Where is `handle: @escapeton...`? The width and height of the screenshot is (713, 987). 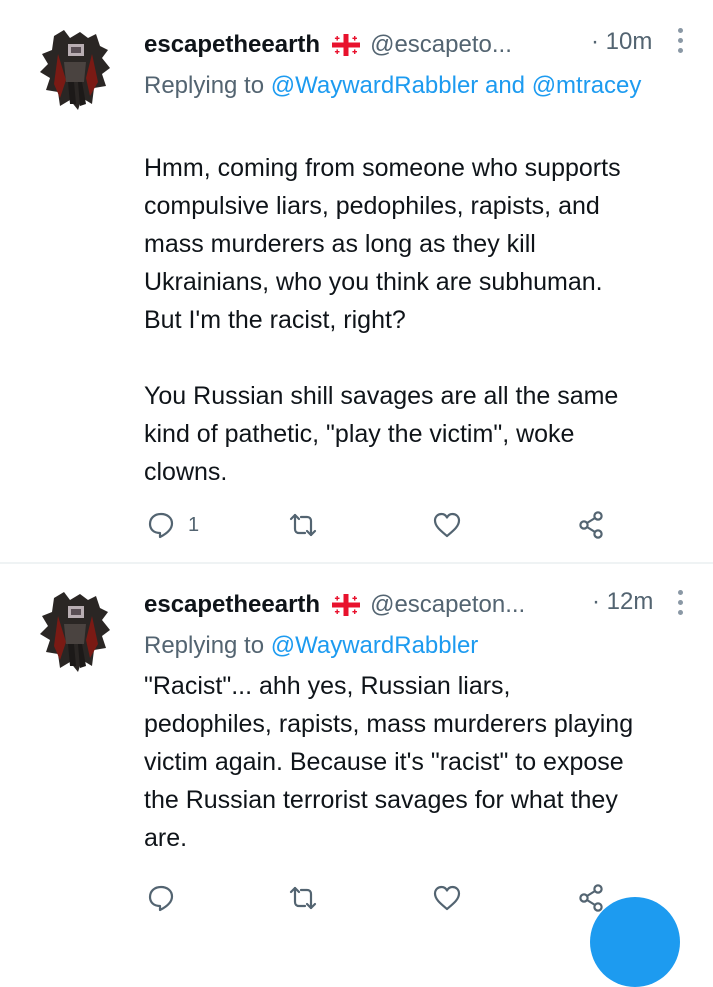 handle: @escapeton... is located at coordinates (447, 605).